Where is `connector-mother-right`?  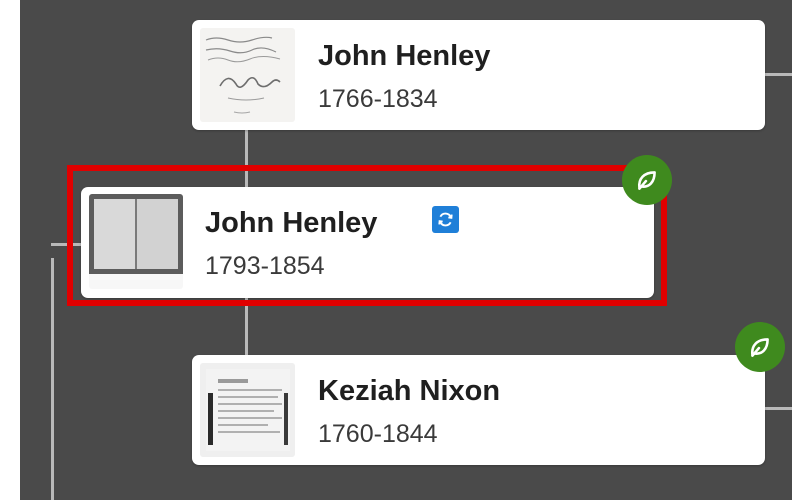
connector-mother-right is located at coordinates (778, 408).